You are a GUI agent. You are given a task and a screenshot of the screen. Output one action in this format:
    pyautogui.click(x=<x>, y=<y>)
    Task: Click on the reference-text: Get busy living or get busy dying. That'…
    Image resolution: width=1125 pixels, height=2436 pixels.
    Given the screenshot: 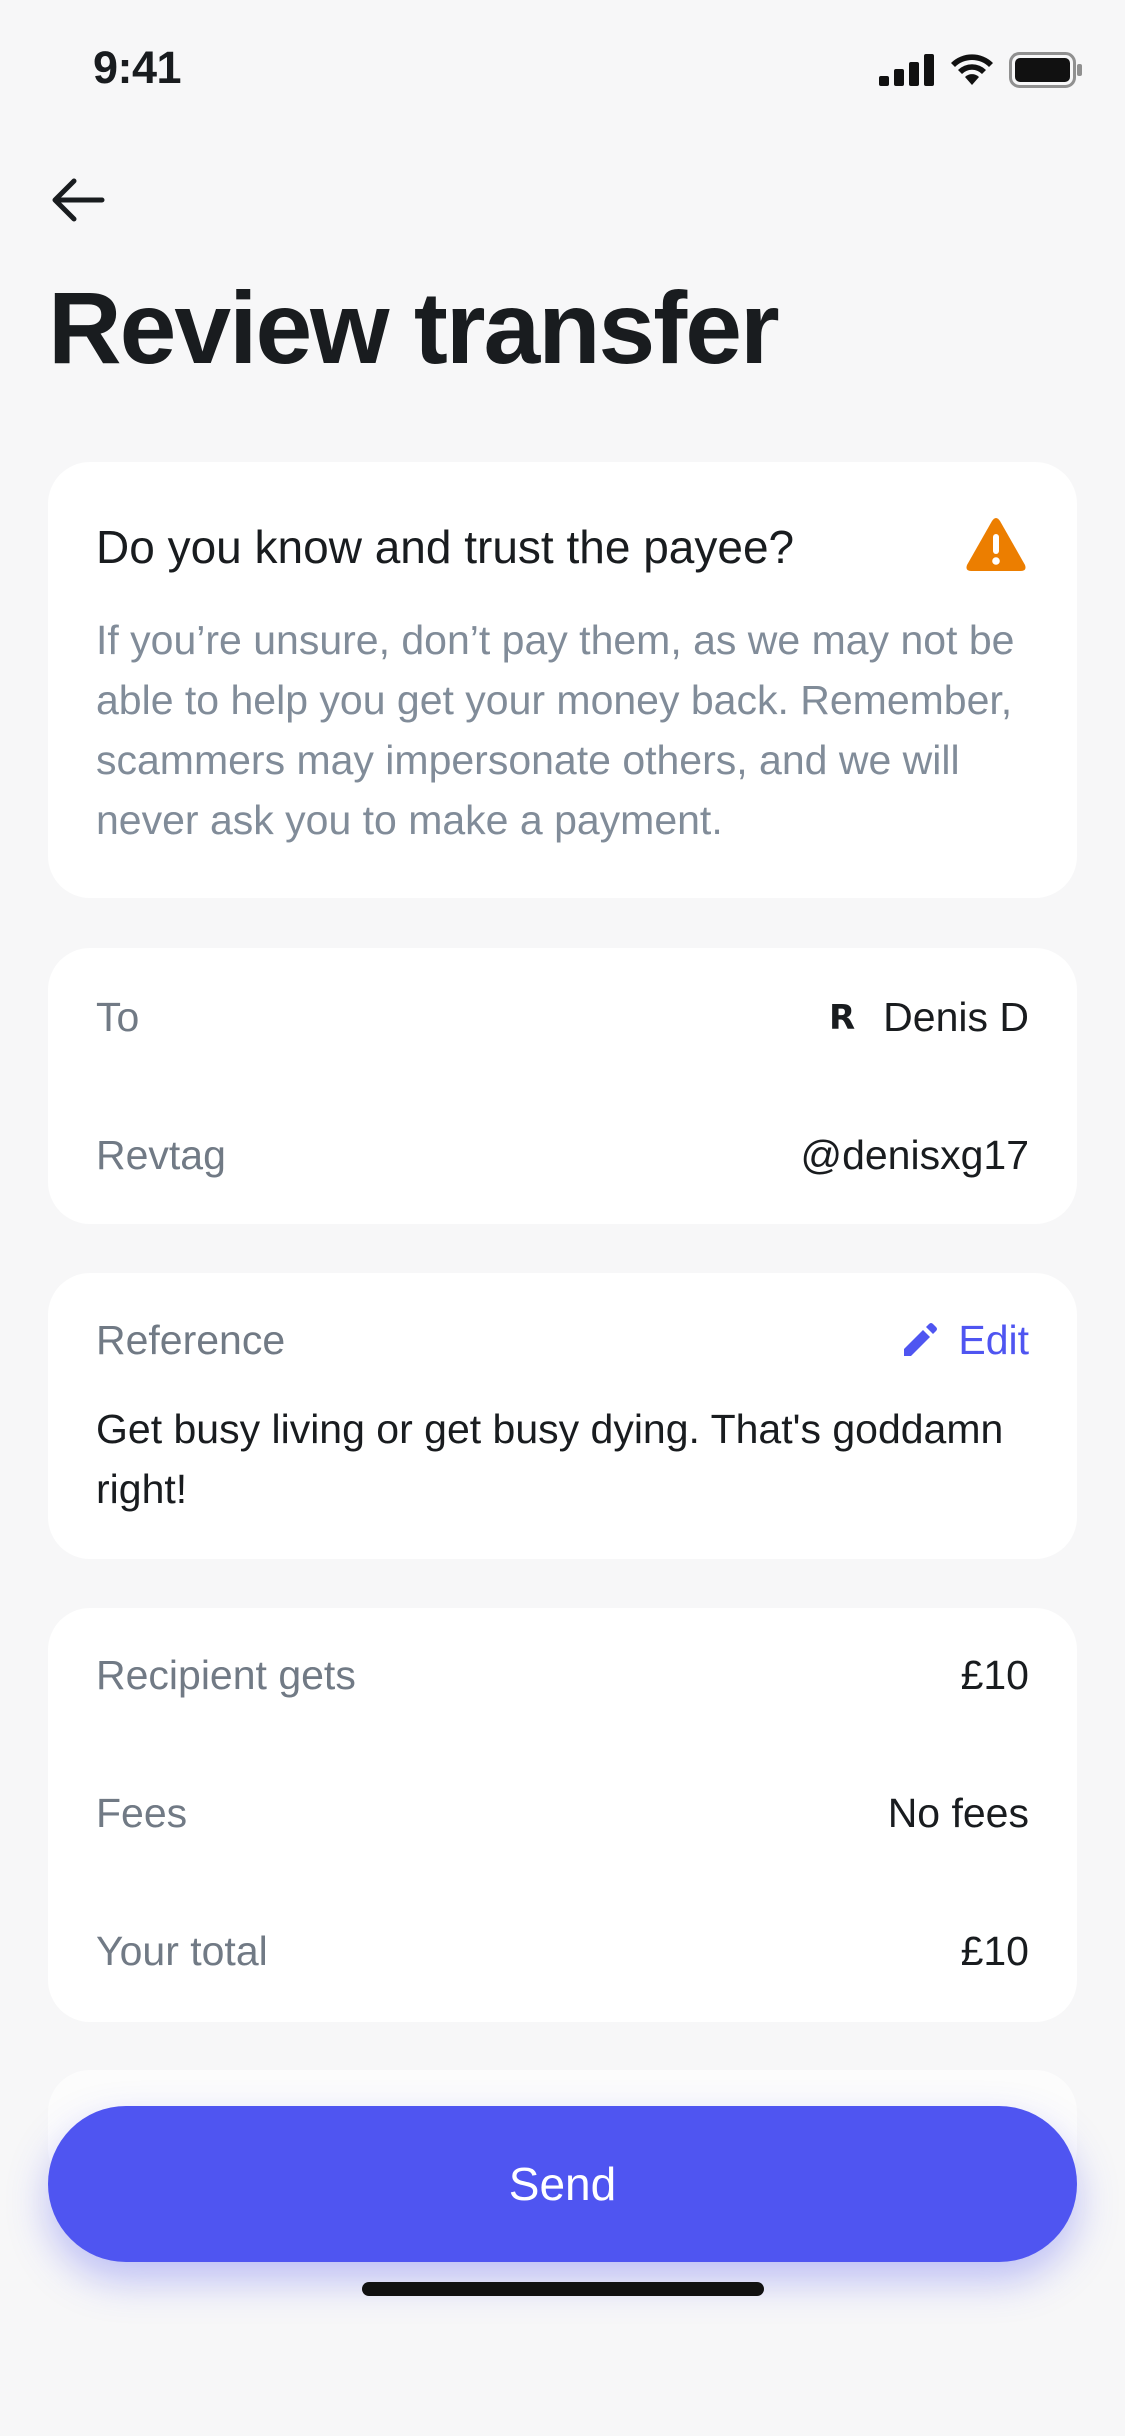 What is the action you would take?
    pyautogui.click(x=550, y=1459)
    